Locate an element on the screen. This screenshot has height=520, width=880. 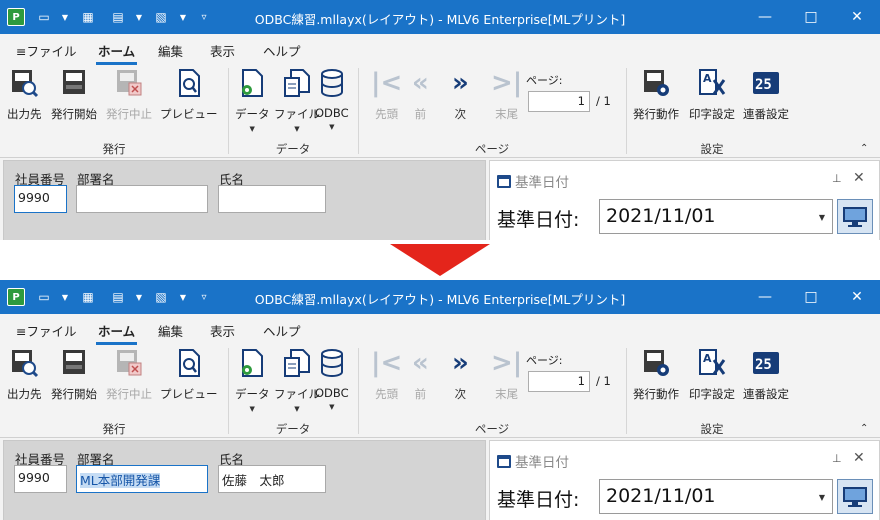
menu-bar: ≡ファイル ホーム 編集 表示 ヘルプ is located at coordinates (440, 51).